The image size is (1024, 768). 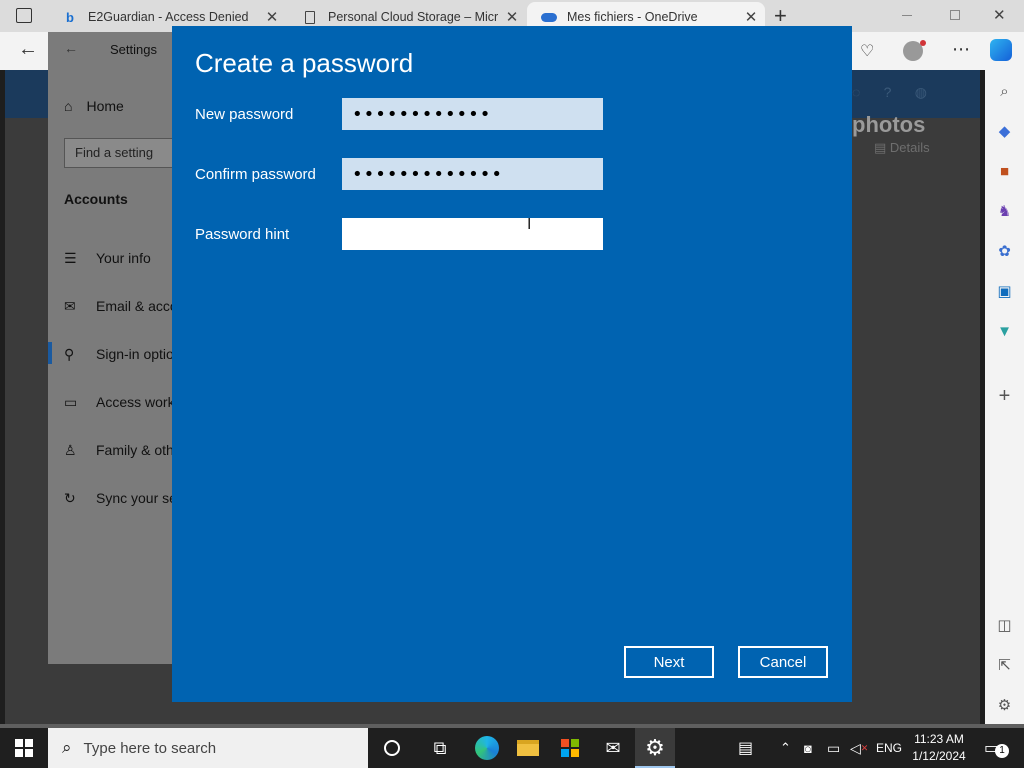 What do you see at coordinates (909, 147) in the screenshot?
I see `details-label: Details` at bounding box center [909, 147].